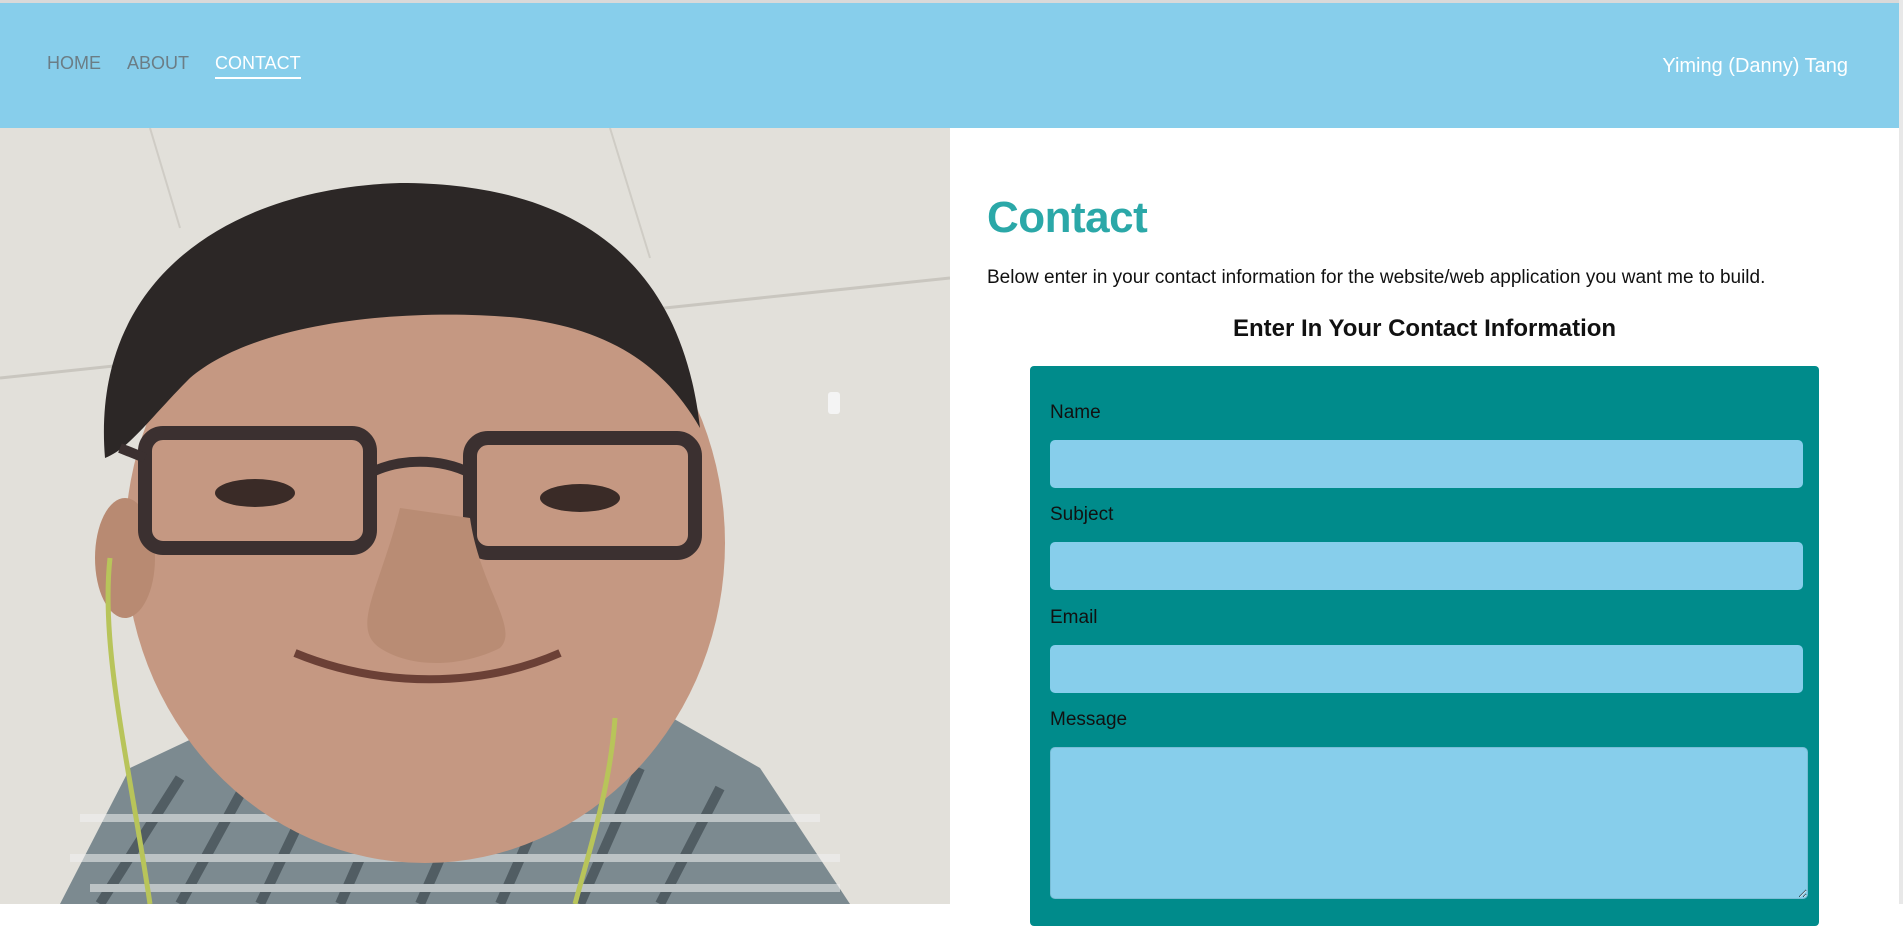 This screenshot has height=926, width=1903. I want to click on message-label: Message, so click(1089, 719).